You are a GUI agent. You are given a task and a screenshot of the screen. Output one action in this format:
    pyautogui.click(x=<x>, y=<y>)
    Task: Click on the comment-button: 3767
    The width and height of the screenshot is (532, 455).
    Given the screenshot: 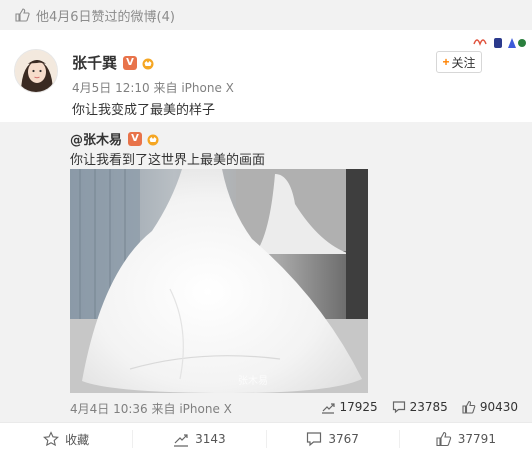 What is the action you would take?
    pyautogui.click(x=333, y=439)
    